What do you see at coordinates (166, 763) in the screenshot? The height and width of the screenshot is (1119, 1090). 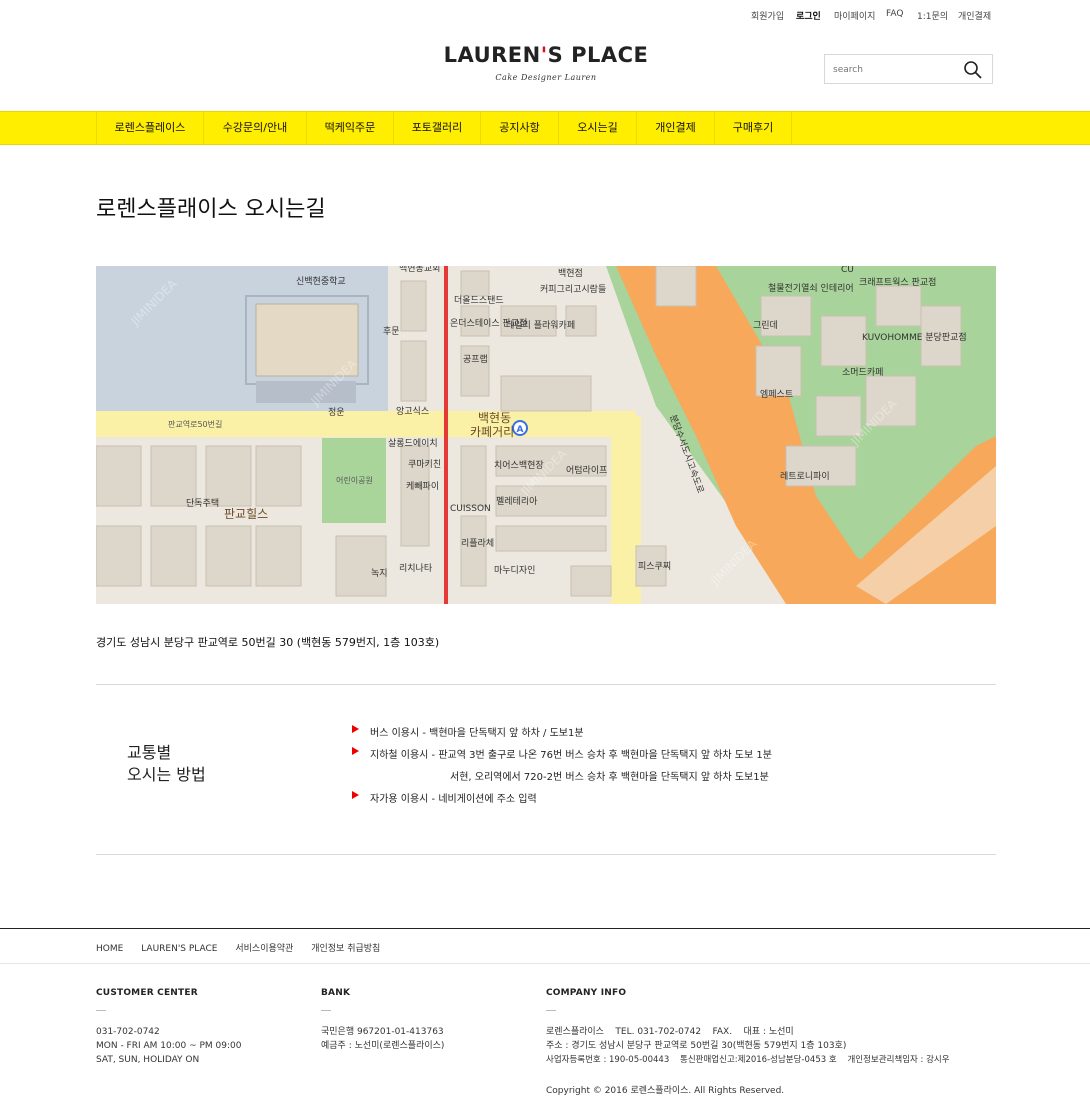 I see `transport-title: 교통별 오시는 방법` at bounding box center [166, 763].